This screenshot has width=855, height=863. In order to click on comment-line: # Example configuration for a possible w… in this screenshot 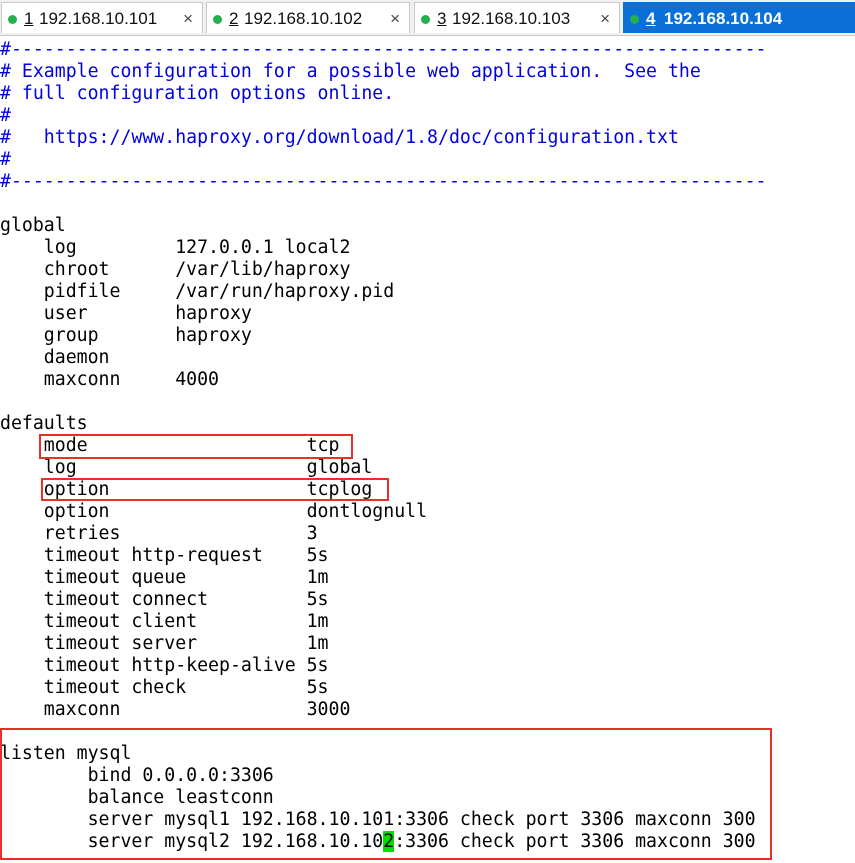, I will do `click(350, 71)`.